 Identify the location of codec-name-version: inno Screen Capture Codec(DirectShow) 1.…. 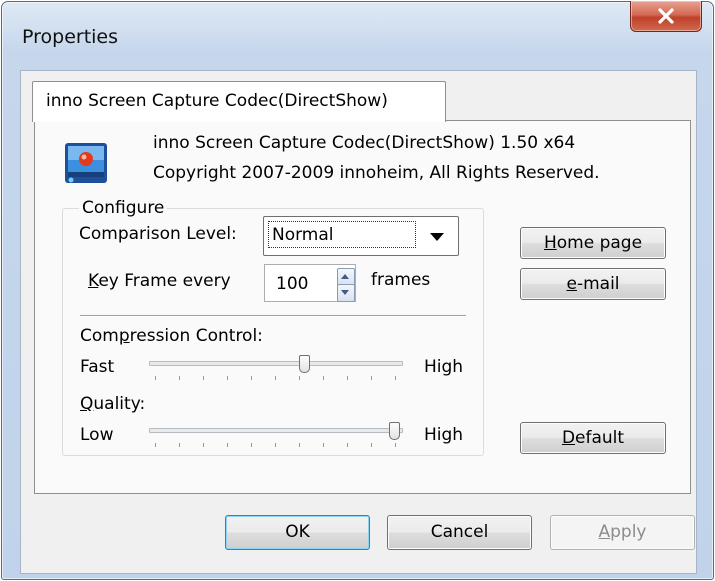
(364, 143).